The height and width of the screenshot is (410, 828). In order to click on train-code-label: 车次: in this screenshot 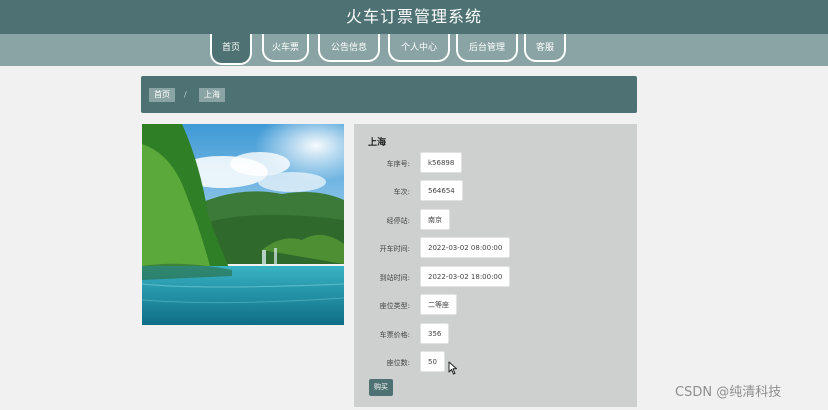, I will do `click(401, 192)`.